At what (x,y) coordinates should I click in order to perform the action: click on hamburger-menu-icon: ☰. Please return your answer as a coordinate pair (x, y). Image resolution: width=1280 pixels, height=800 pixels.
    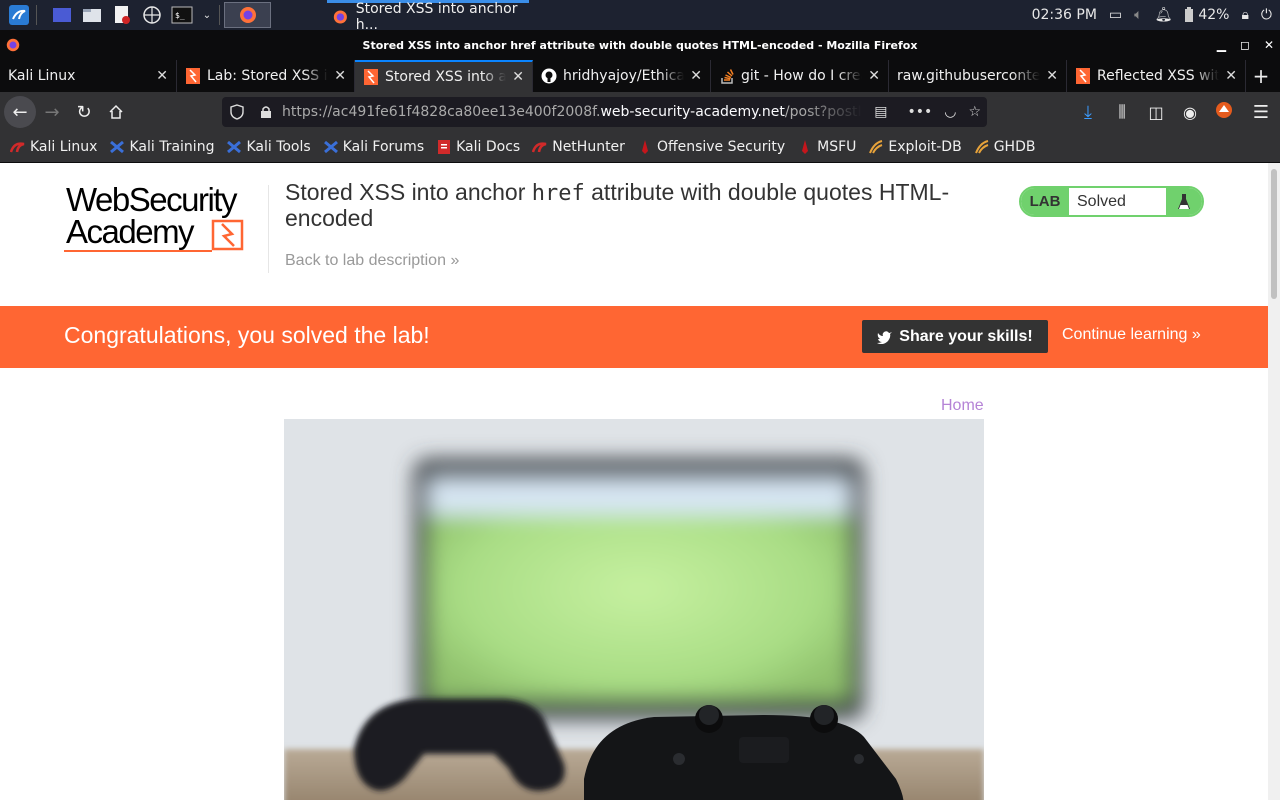
    Looking at the image, I should click on (1261, 112).